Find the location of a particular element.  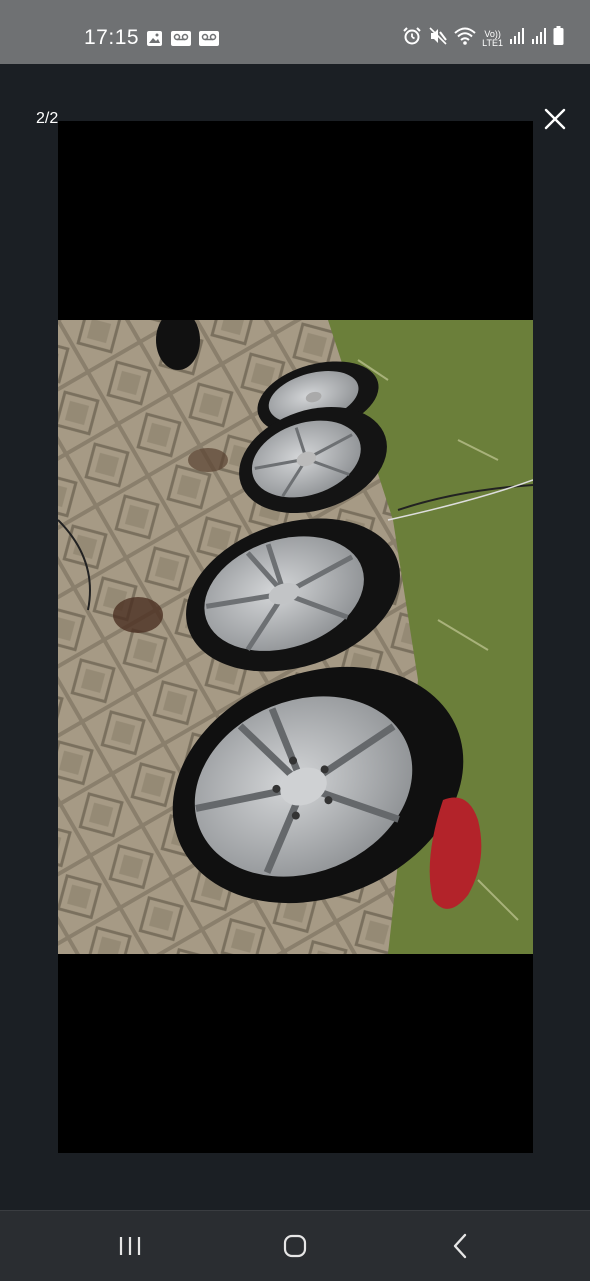

back-button is located at coordinates (460, 1246).